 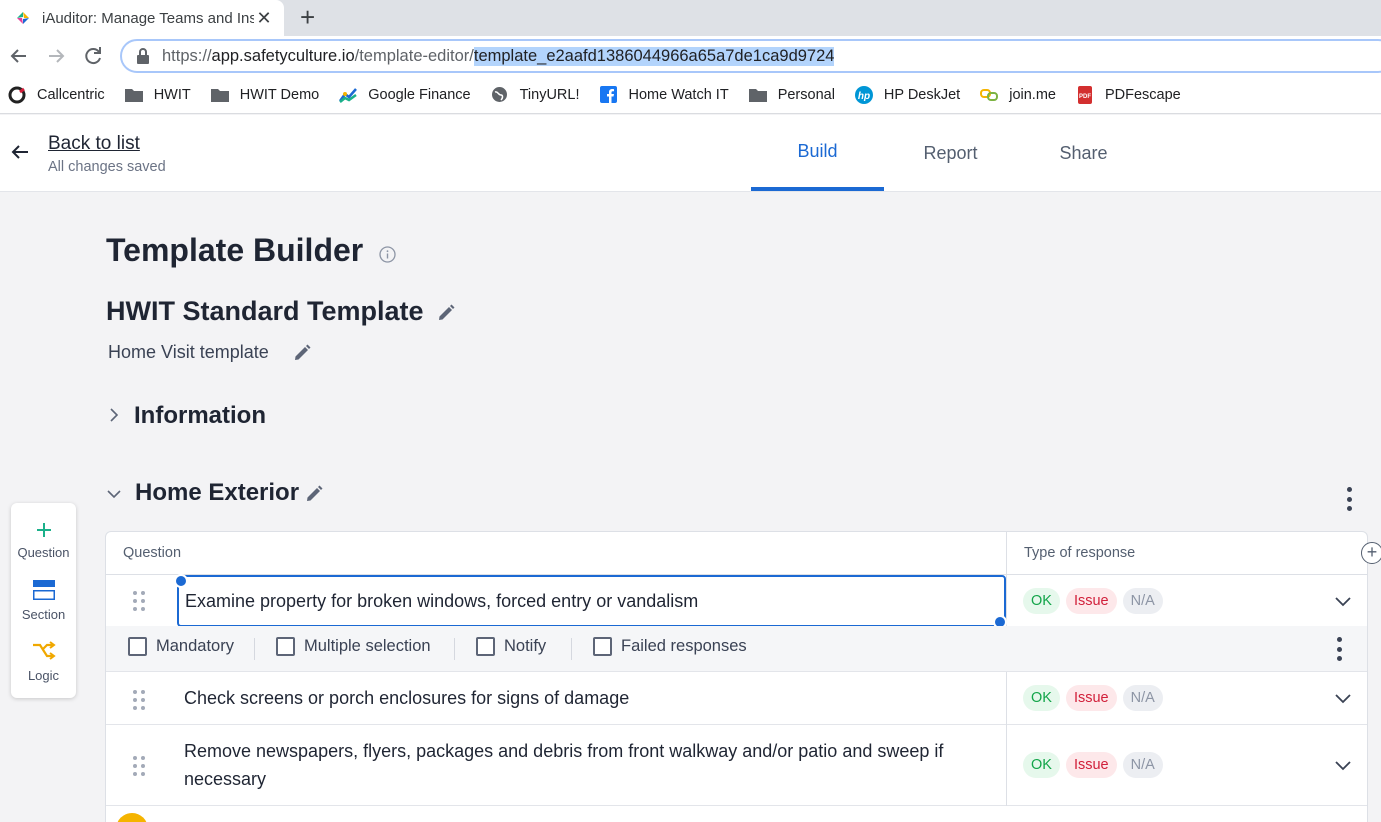 What do you see at coordinates (265, 311) in the screenshot?
I see `template-name: HWIT Standard Template` at bounding box center [265, 311].